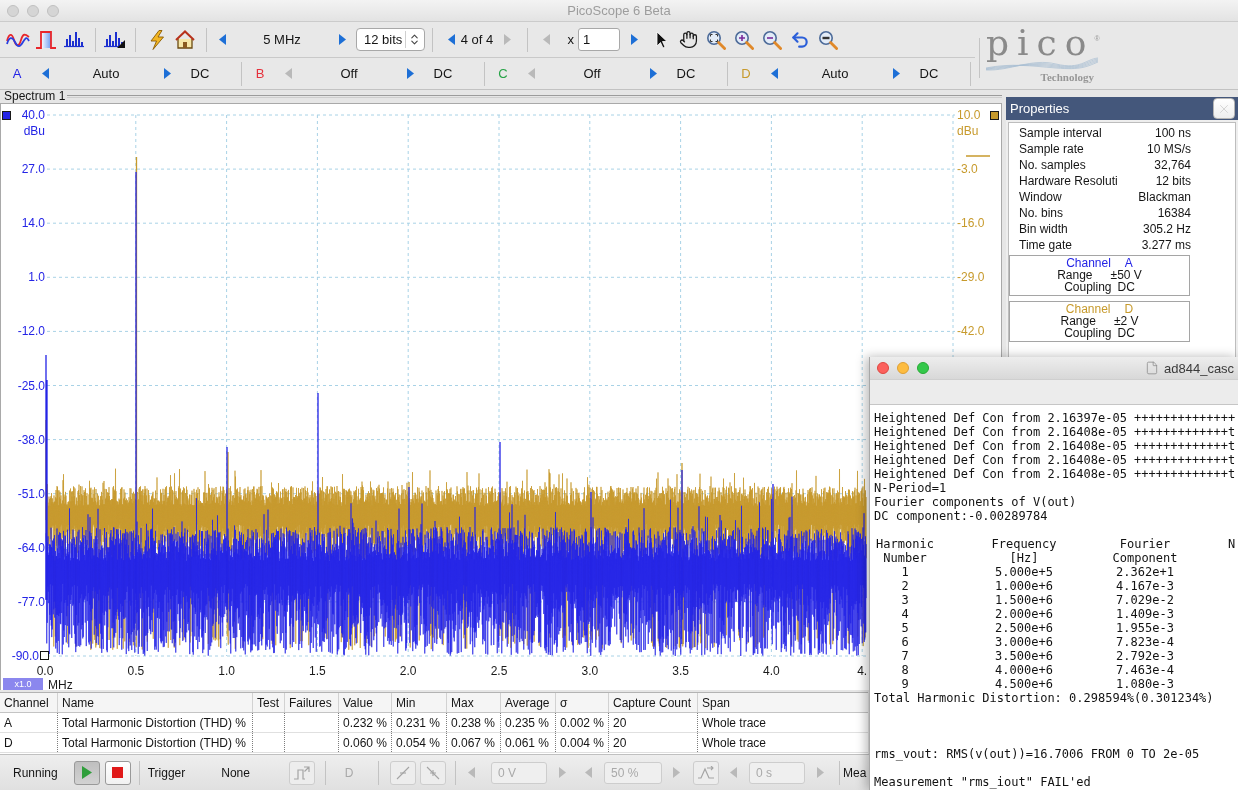 The height and width of the screenshot is (790, 1238). I want to click on pointer-icon, so click(662, 39).